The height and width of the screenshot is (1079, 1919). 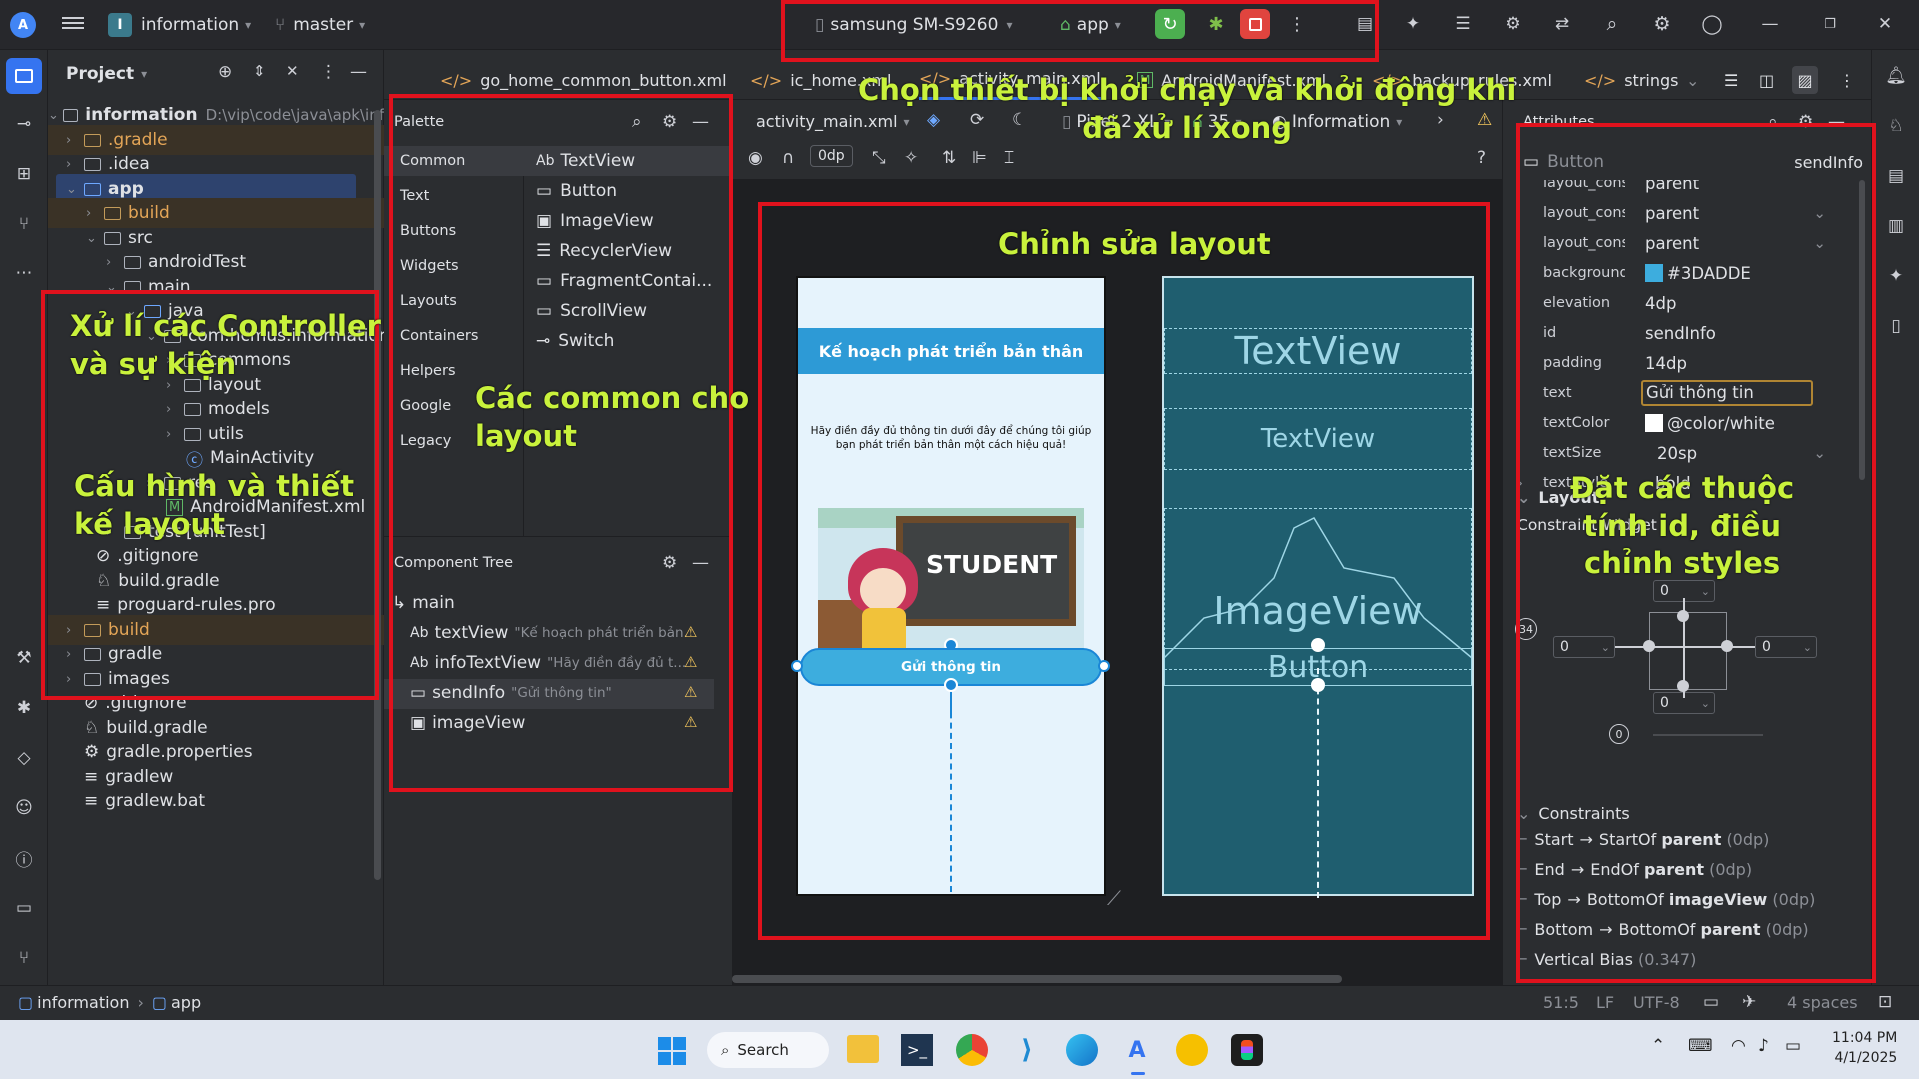 I want to click on taskbar-search: ⌕ Search, so click(x=768, y=1050).